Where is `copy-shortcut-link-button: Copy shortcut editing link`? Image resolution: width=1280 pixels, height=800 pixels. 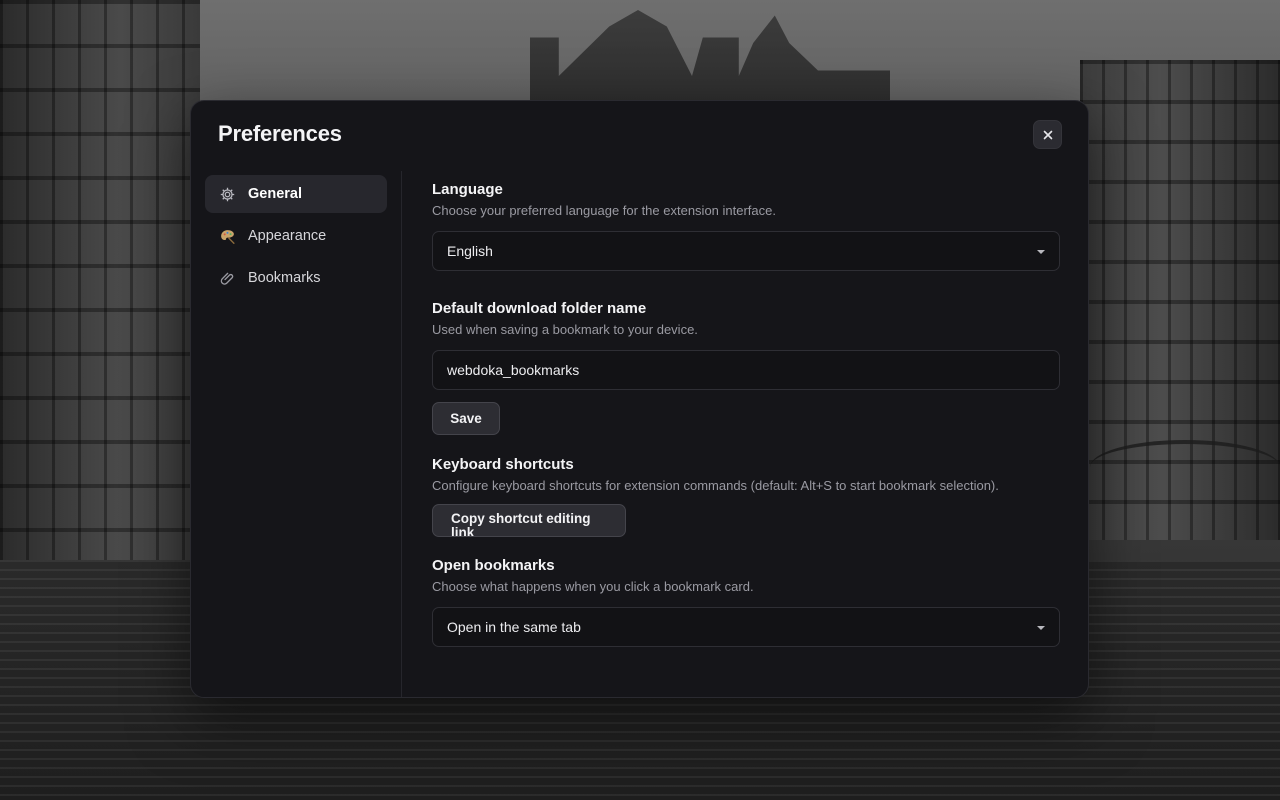
copy-shortcut-link-button: Copy shortcut editing link is located at coordinates (529, 520).